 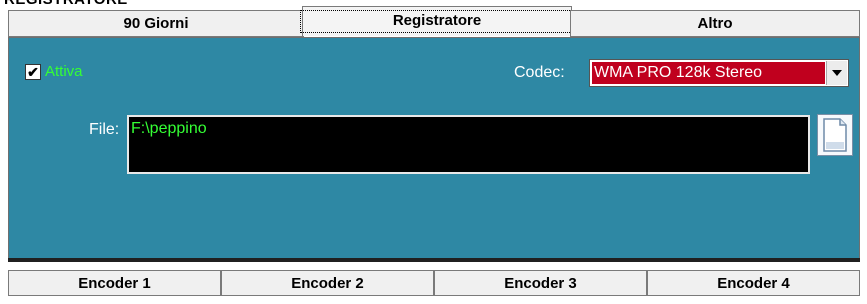 I want to click on encoder-label: Encoder 2, so click(x=327, y=283).